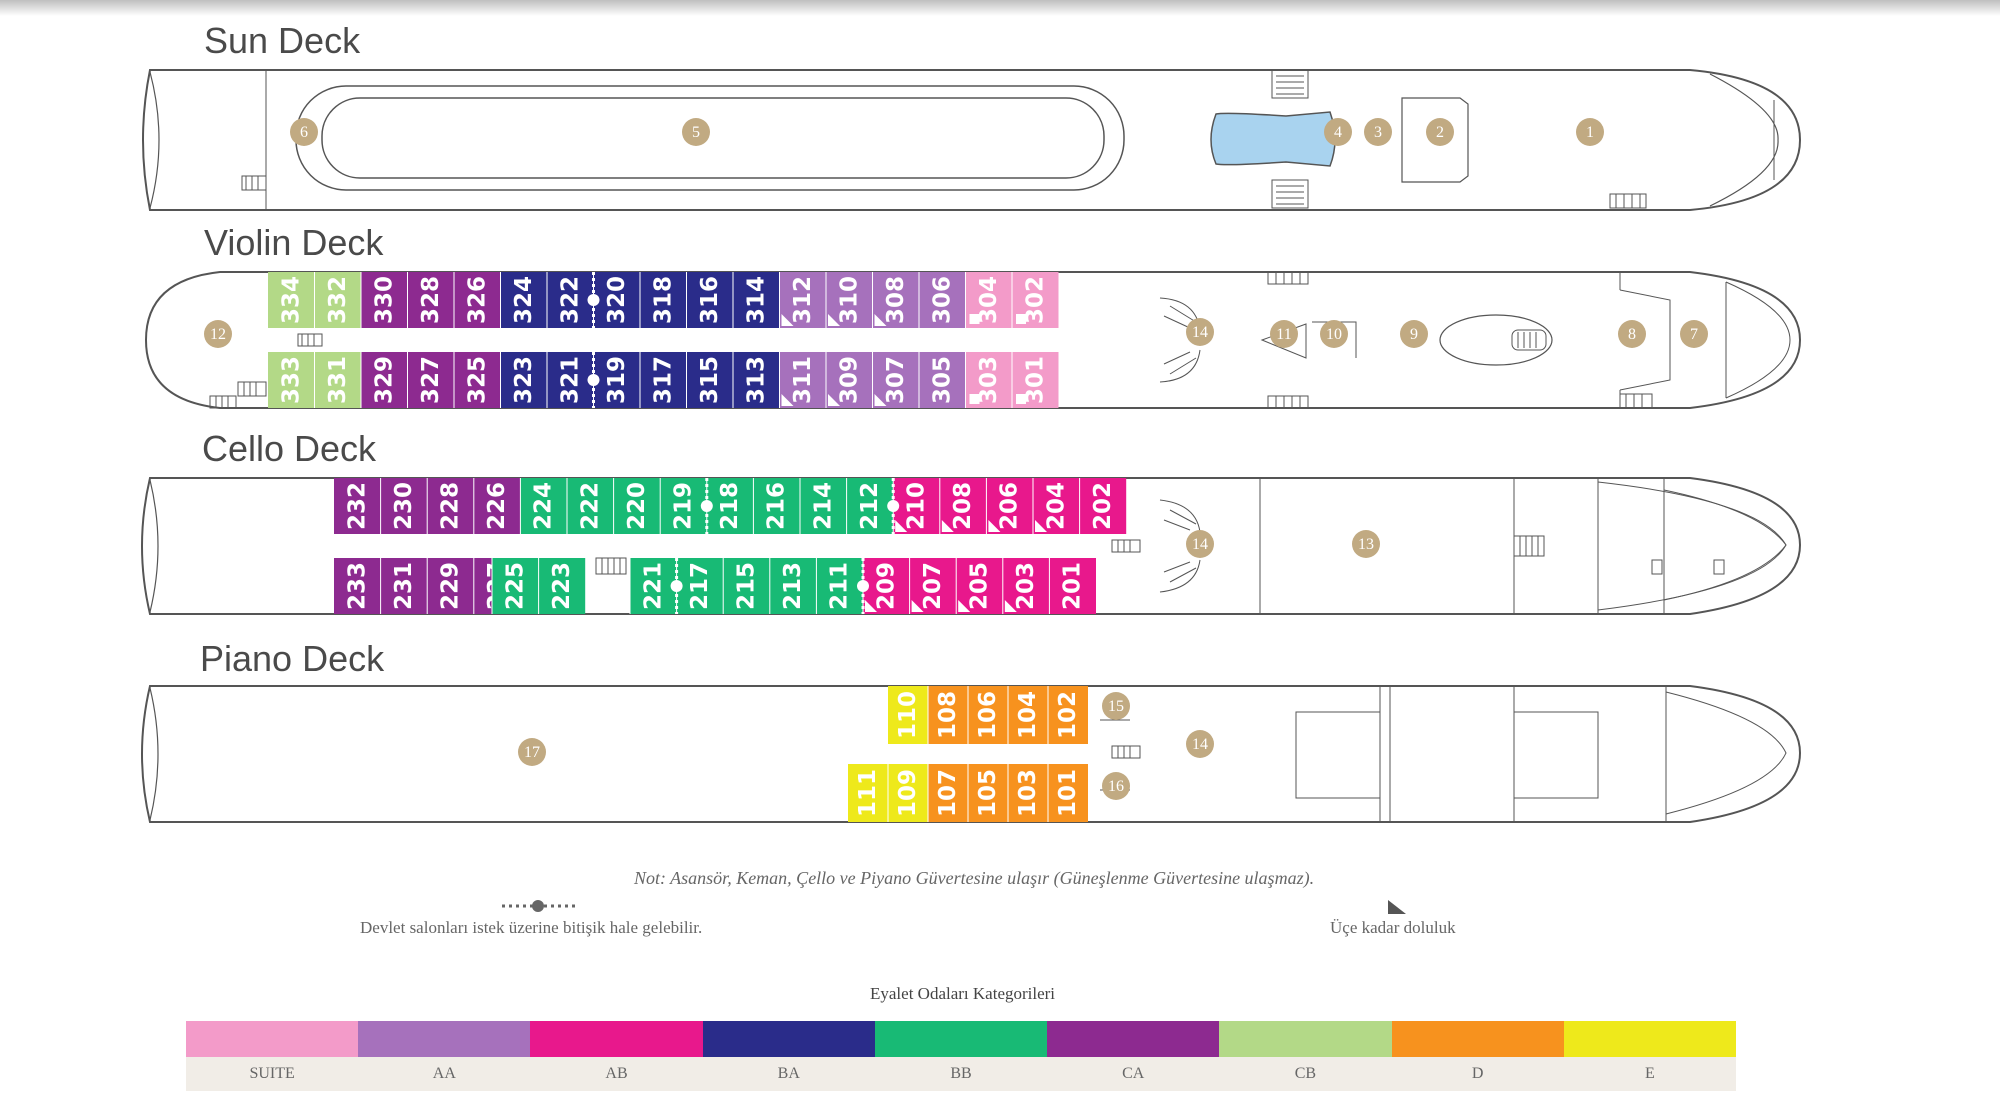  Describe the element at coordinates (1028, 793) in the screenshot. I see `cabin-number: 103` at that location.